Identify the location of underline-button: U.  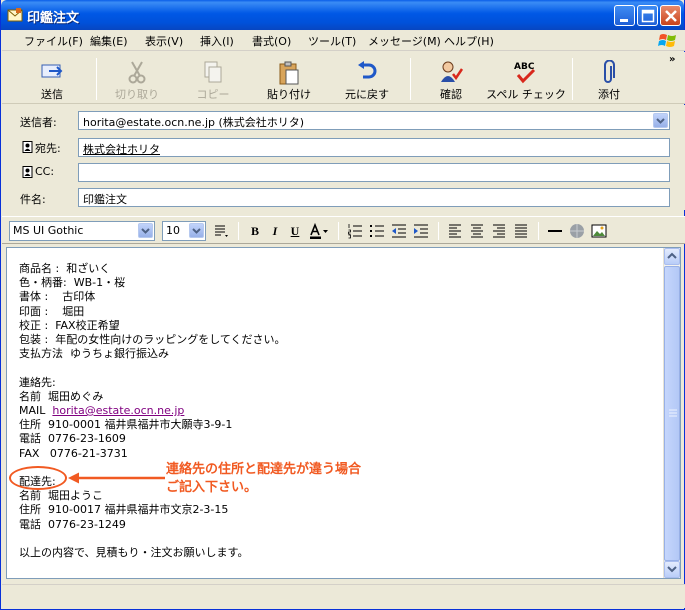
(295, 231).